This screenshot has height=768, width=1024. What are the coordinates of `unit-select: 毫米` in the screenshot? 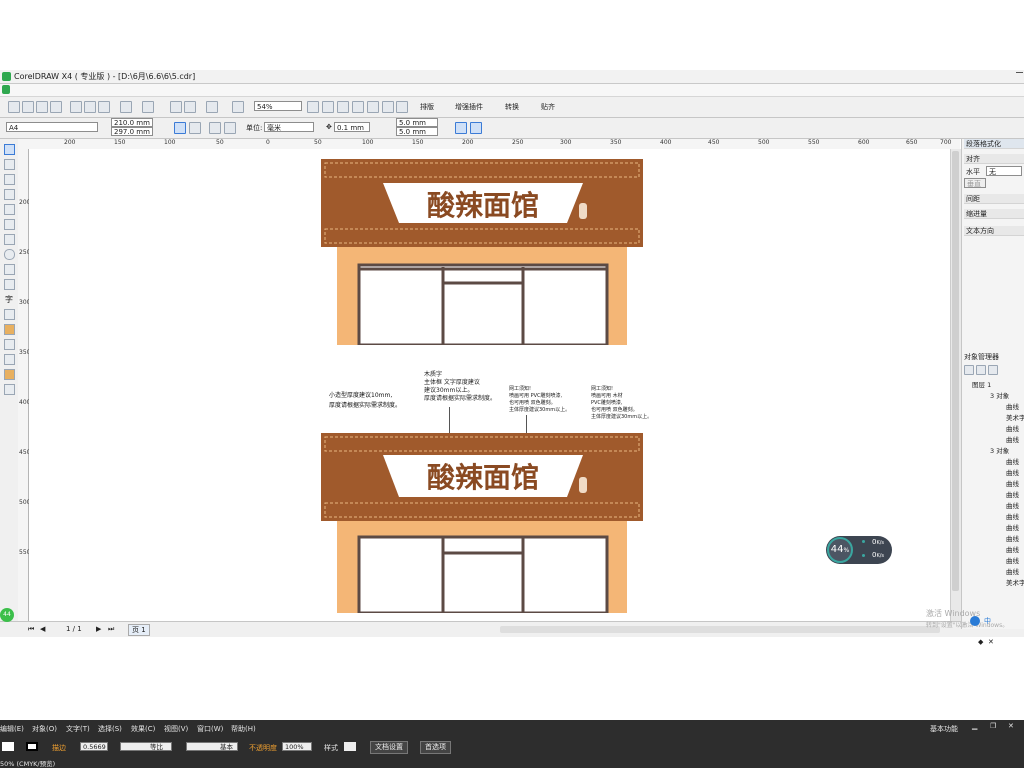 It's located at (289, 127).